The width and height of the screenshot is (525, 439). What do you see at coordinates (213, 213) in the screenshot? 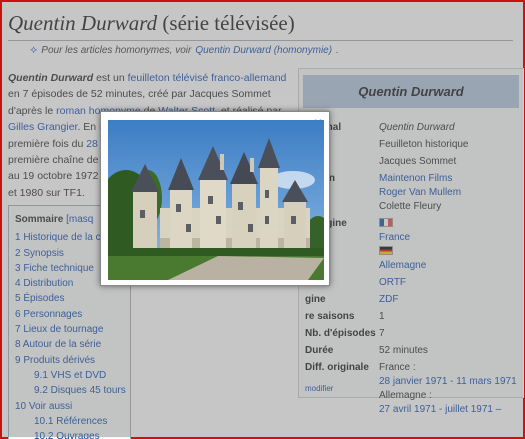
I see `tower-b` at bounding box center [213, 213].